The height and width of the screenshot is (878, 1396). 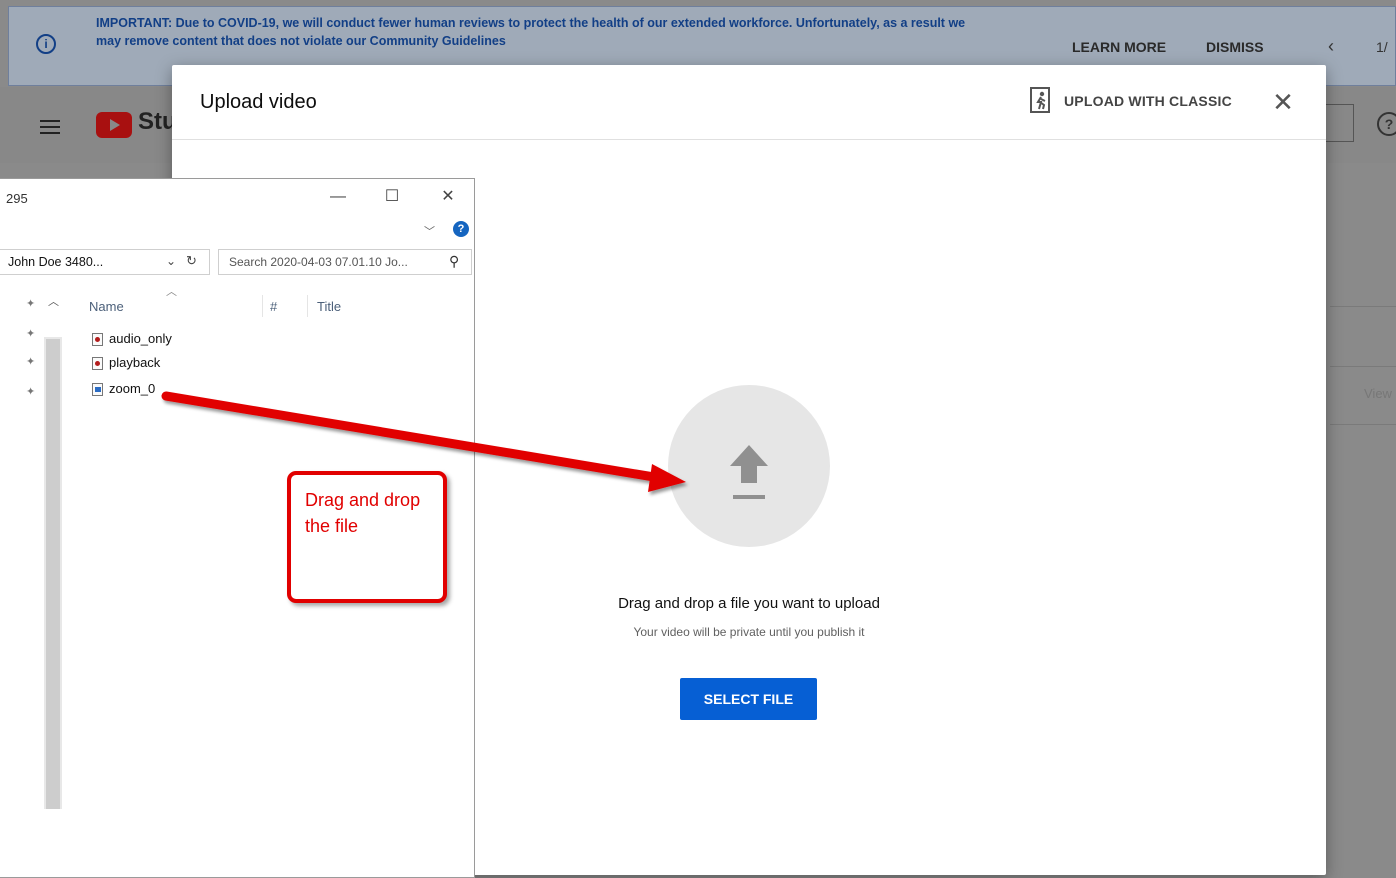 What do you see at coordinates (50, 127) in the screenshot?
I see `menu-icon` at bounding box center [50, 127].